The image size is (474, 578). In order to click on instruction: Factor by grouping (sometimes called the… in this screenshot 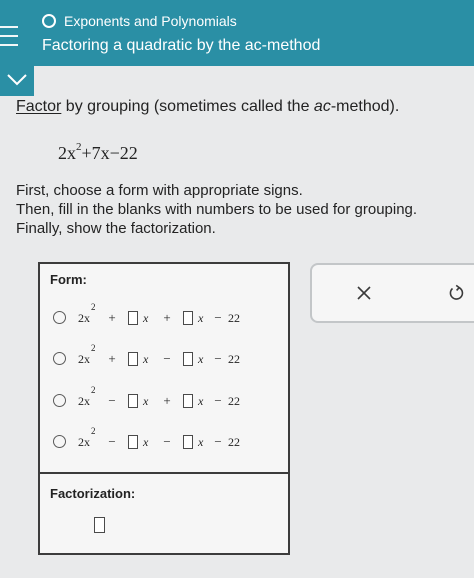, I will do `click(207, 107)`.